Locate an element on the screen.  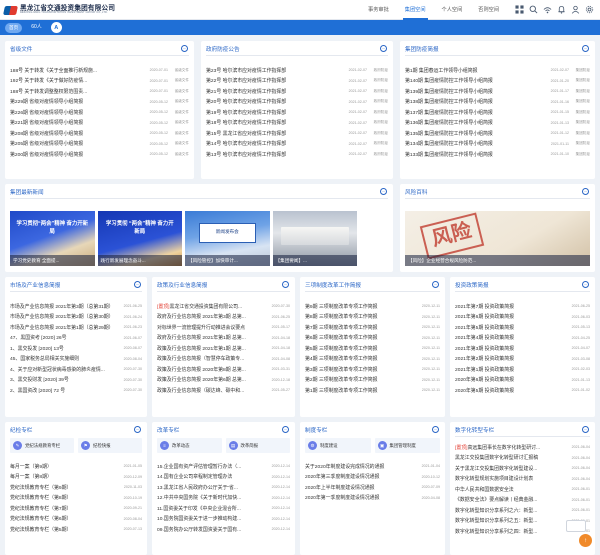
list-item: 3、黑交投财发 [2020] 39号 2020-07-30 is located at coordinates (76, 380).